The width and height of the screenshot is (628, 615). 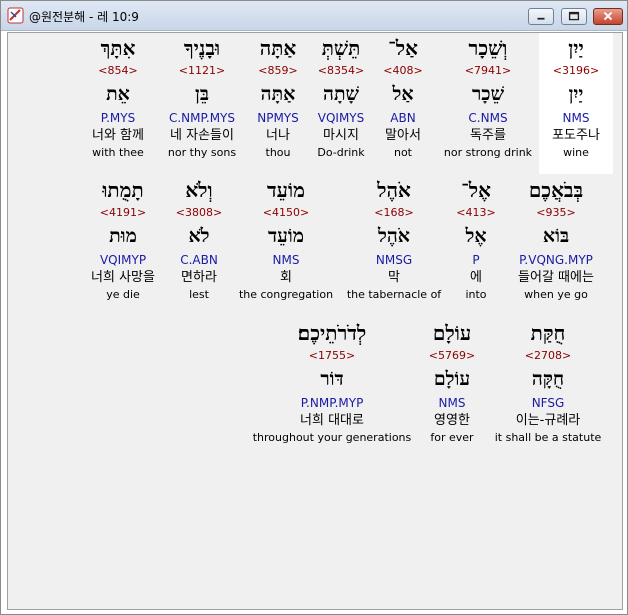 I want to click on word-column: אַתָּה <859> אַתָּה NPMYS 너나 thou, so click(x=278, y=97).